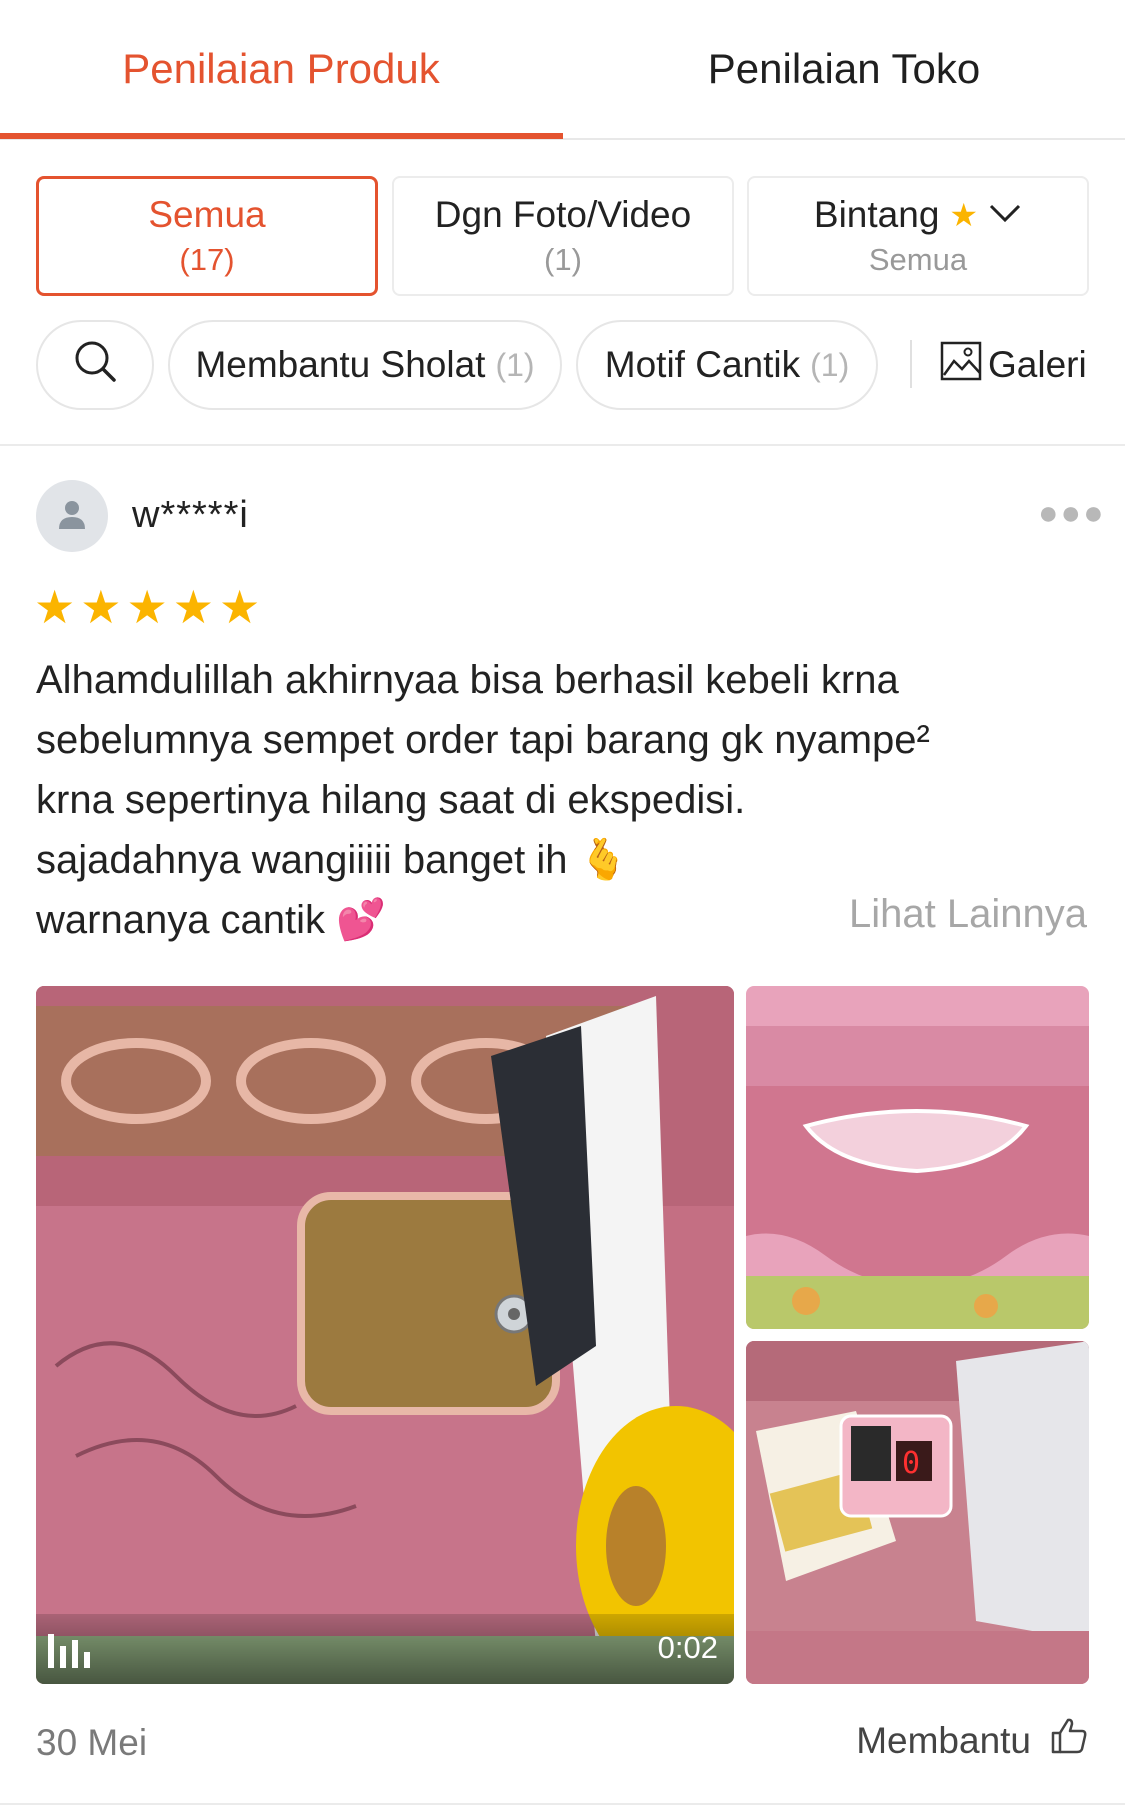 The image size is (1125, 1809). Describe the element at coordinates (876, 214) in the screenshot. I see `filter-stars-label: Bintang` at that location.